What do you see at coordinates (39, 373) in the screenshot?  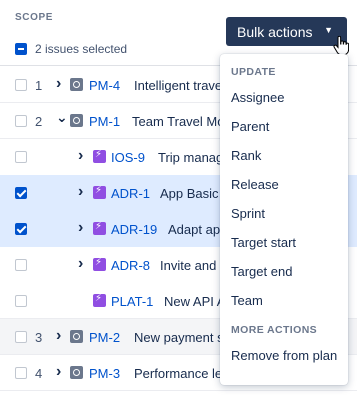 I see `row-number: 4` at bounding box center [39, 373].